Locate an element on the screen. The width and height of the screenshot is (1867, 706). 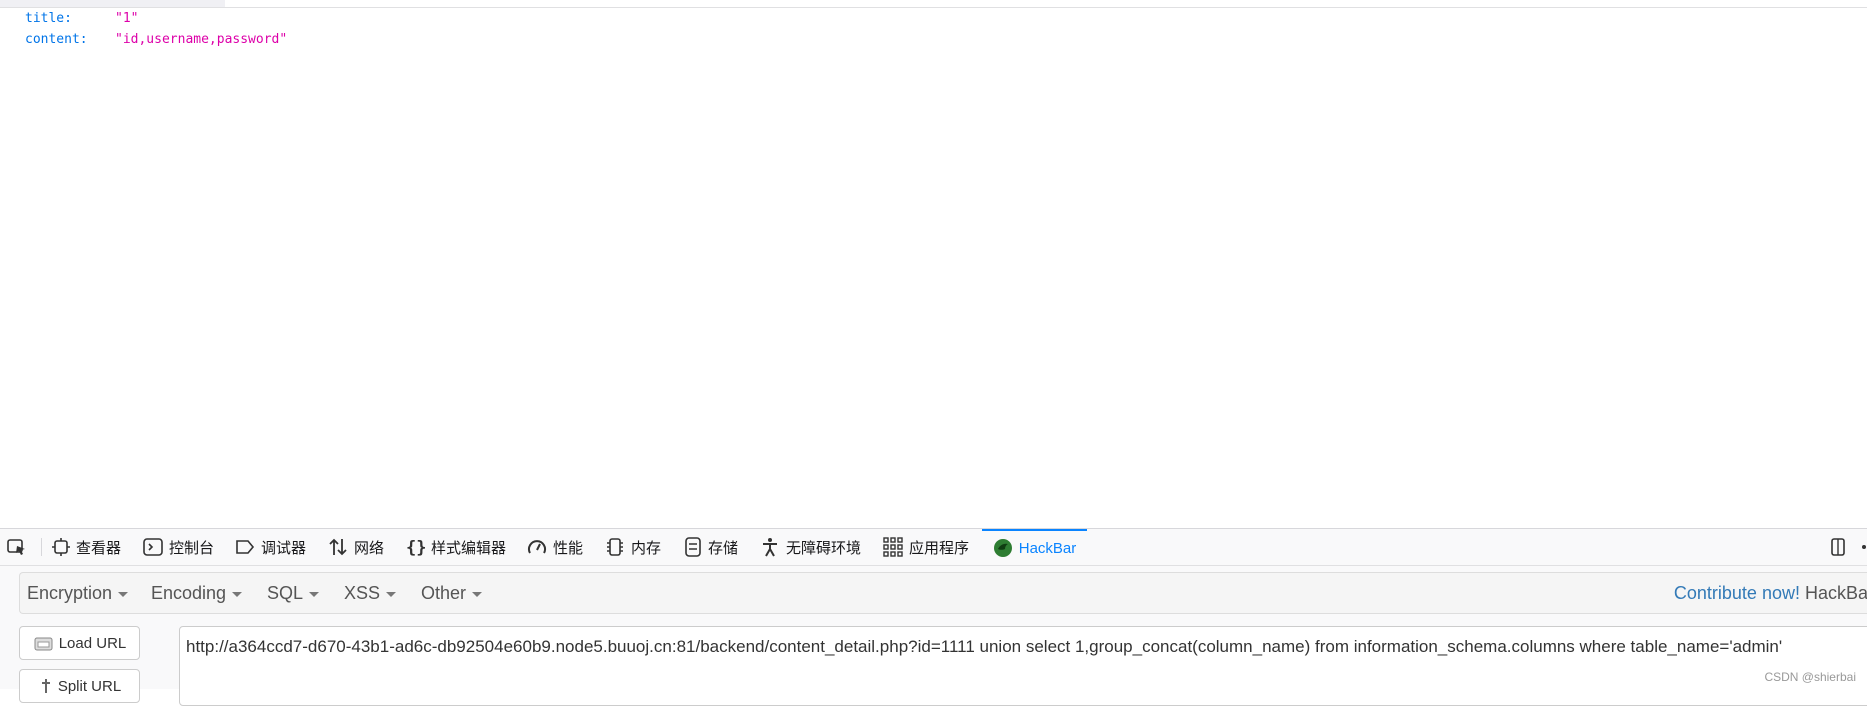
menu-label: Encryption is located at coordinates (70, 592).